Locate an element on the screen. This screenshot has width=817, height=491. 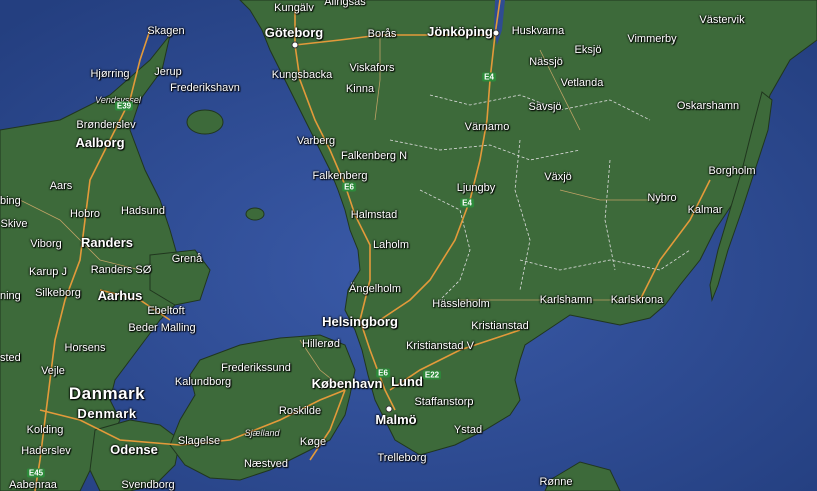
label-denmark: Denmark is located at coordinates (107, 413).